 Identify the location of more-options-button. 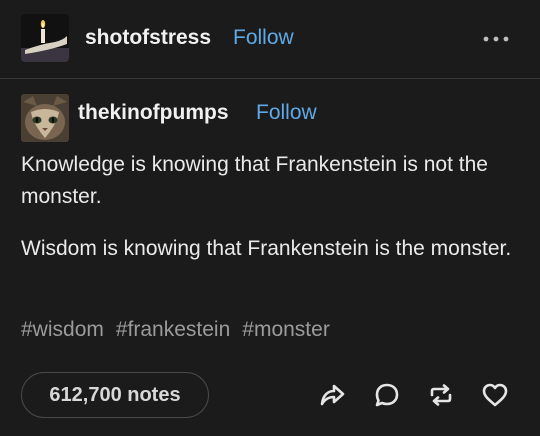
(496, 39).